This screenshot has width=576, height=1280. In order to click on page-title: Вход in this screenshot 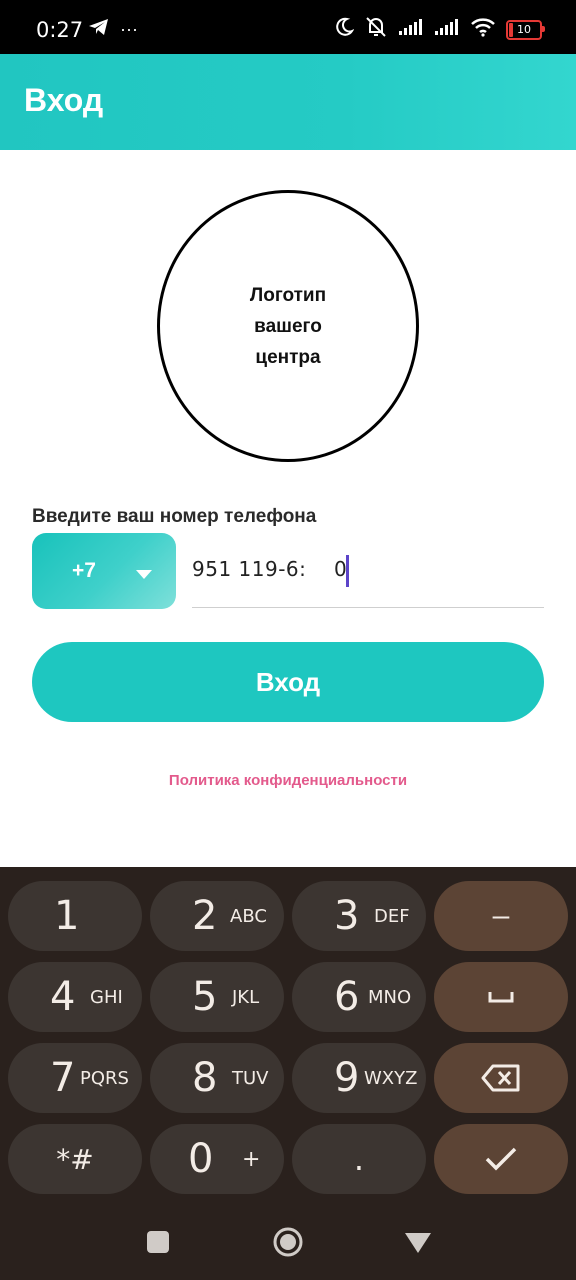, I will do `click(64, 100)`.